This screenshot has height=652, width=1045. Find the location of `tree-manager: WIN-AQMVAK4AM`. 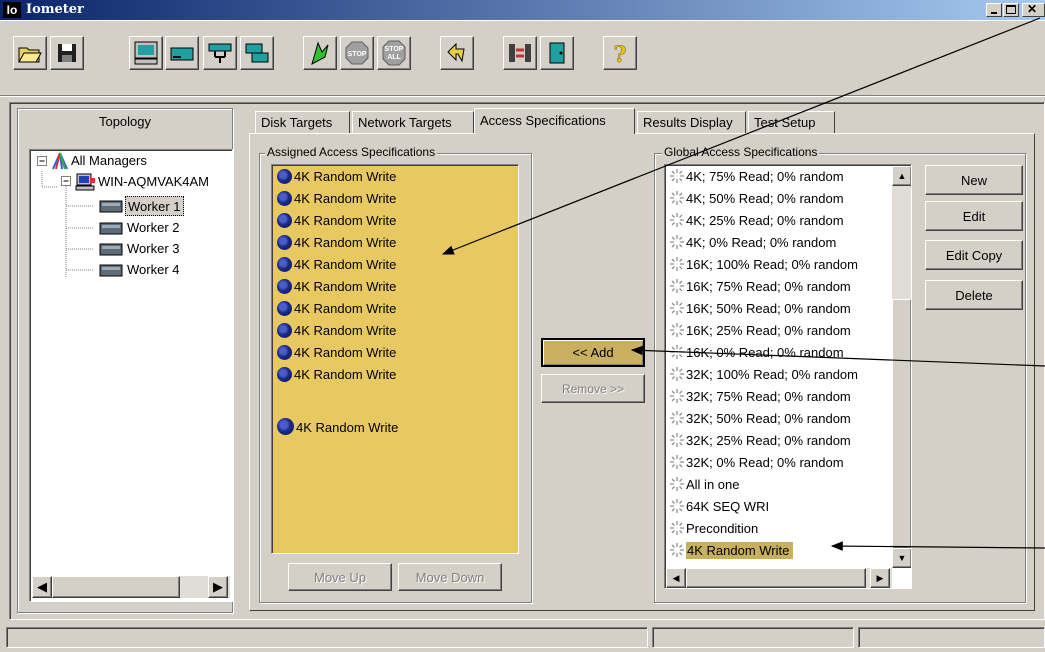

tree-manager: WIN-AQMVAK4AM is located at coordinates (153, 181).